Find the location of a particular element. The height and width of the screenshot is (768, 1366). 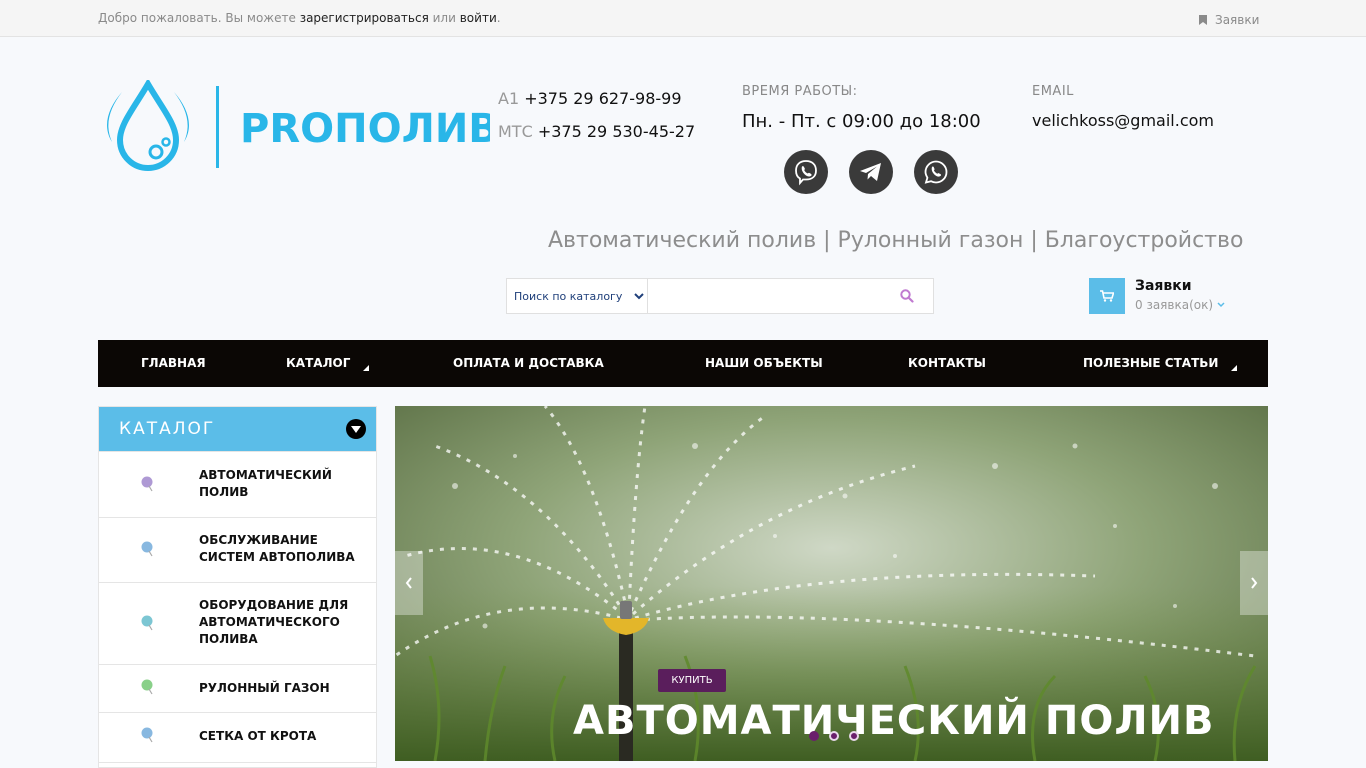

nav-item-home: ГЛАВНАЯ is located at coordinates (173, 363).